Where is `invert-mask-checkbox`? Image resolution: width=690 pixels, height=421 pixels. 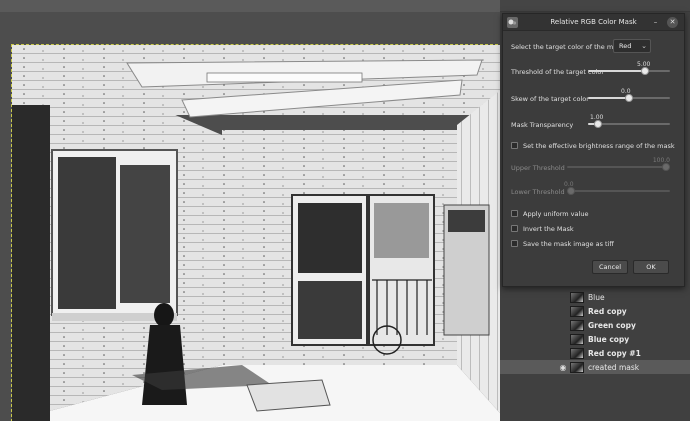
invert-mask-checkbox is located at coordinates (514, 228).